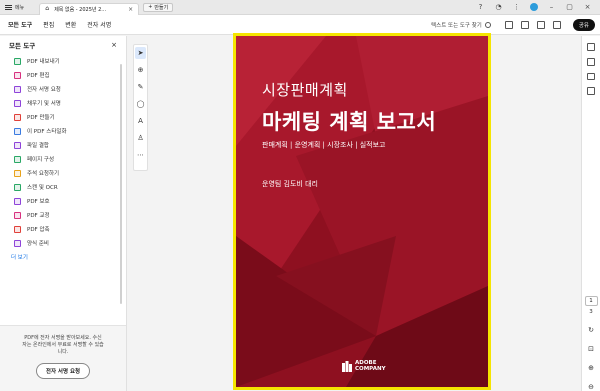 The width and height of the screenshot is (600, 391). What do you see at coordinates (70, 187) in the screenshot?
I see `tool-item-scan-ocr: 스캔 및 OCR` at bounding box center [70, 187].